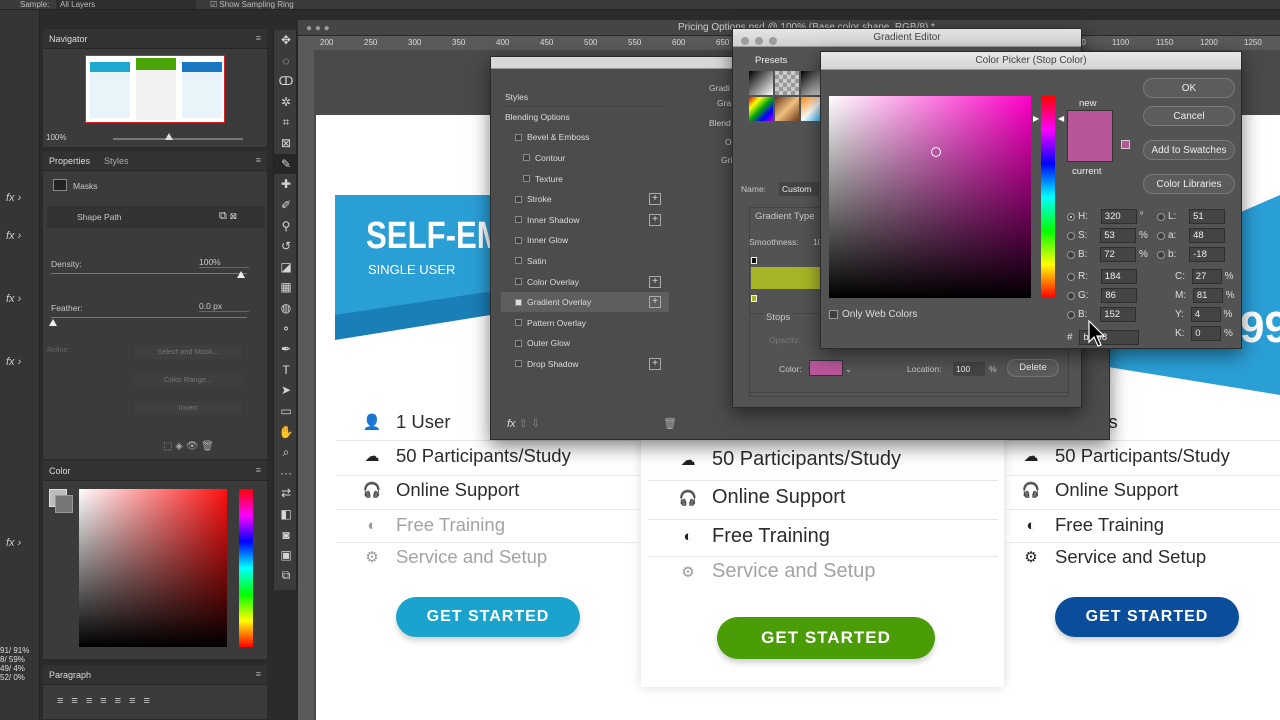 Image resolution: width=1280 pixels, height=720 pixels. What do you see at coordinates (116, 161) in the screenshot?
I see `tab-styles: Styles` at bounding box center [116, 161].